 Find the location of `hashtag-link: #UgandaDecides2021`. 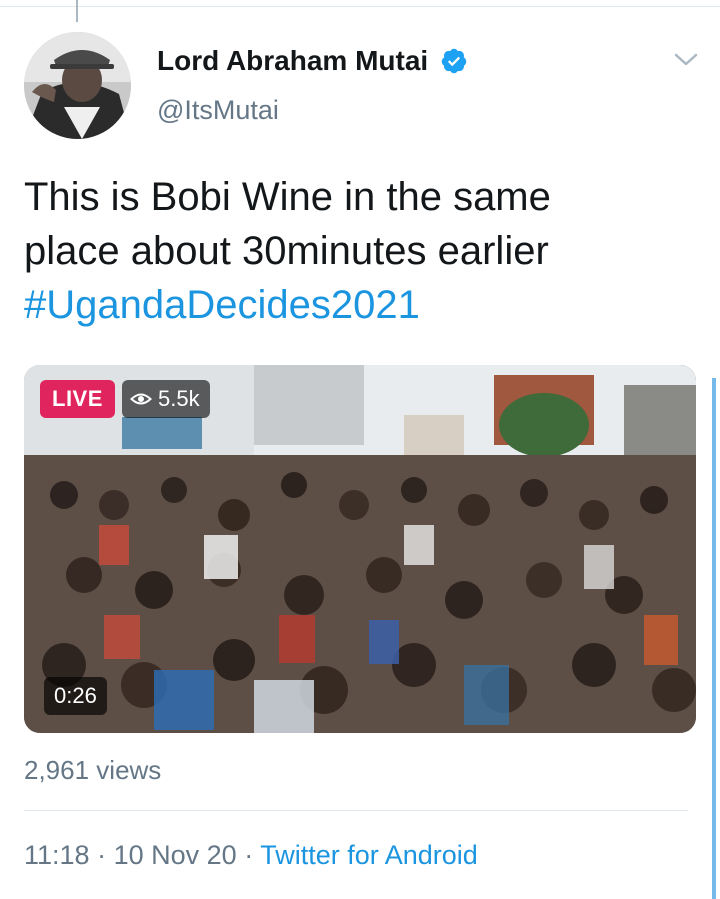

hashtag-link: #UgandaDecides2021 is located at coordinates (354, 305).